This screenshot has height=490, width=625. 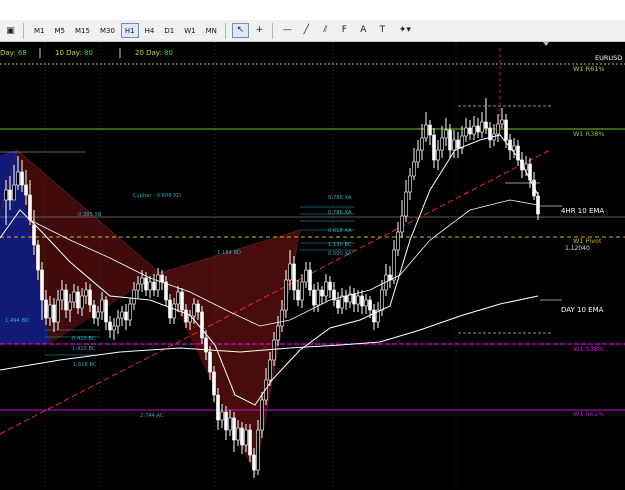 What do you see at coordinates (582, 310) in the screenshot?
I see `ema-label-day: DAY 10 EMA` at bounding box center [582, 310].